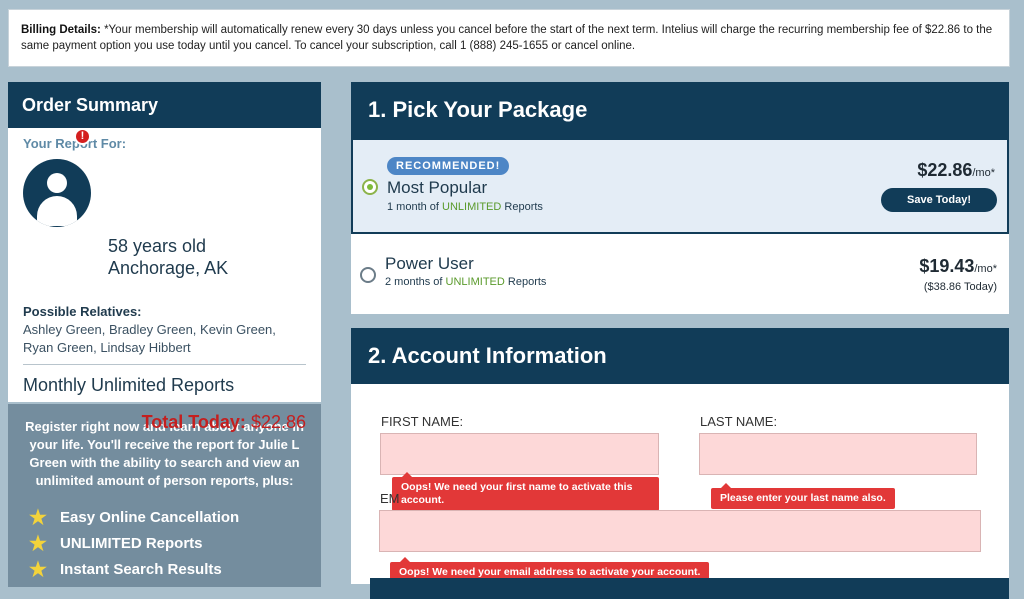  I want to click on feature-item: ★ Instant Search Results, so click(169, 569).